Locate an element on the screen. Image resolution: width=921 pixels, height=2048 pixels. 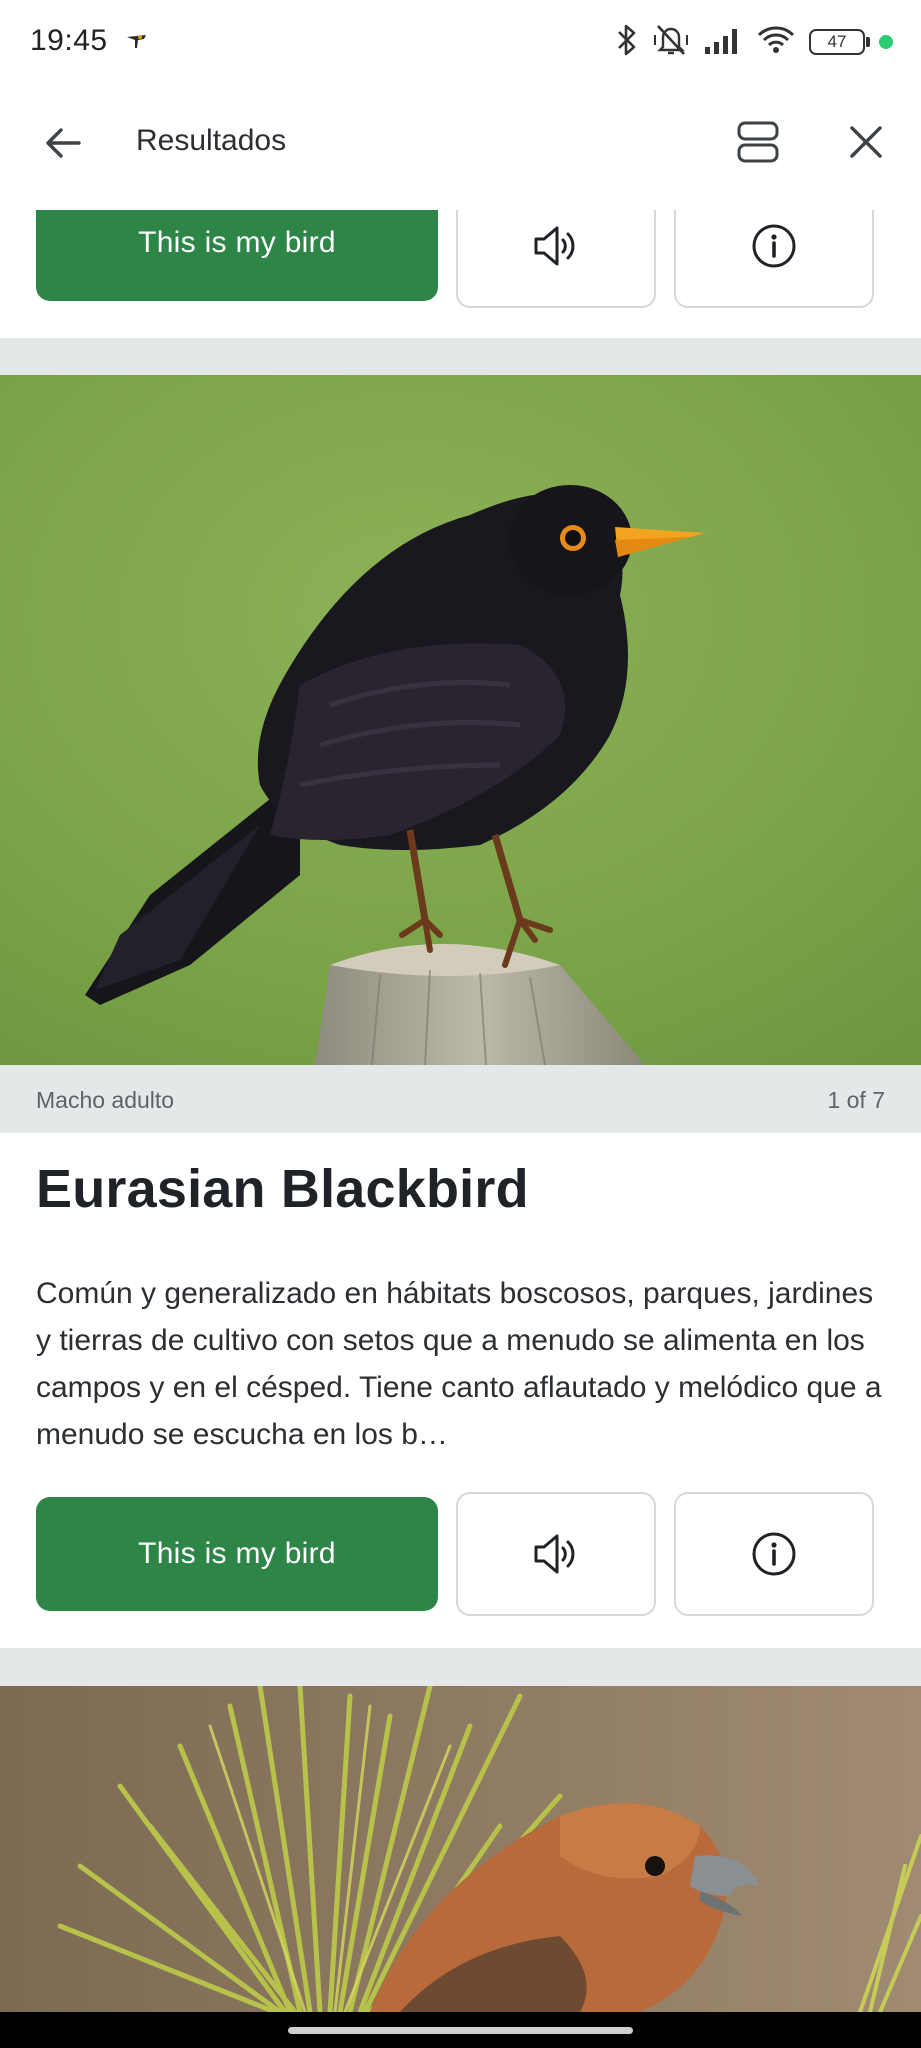
home-gesture-handle is located at coordinates (460, 2030).